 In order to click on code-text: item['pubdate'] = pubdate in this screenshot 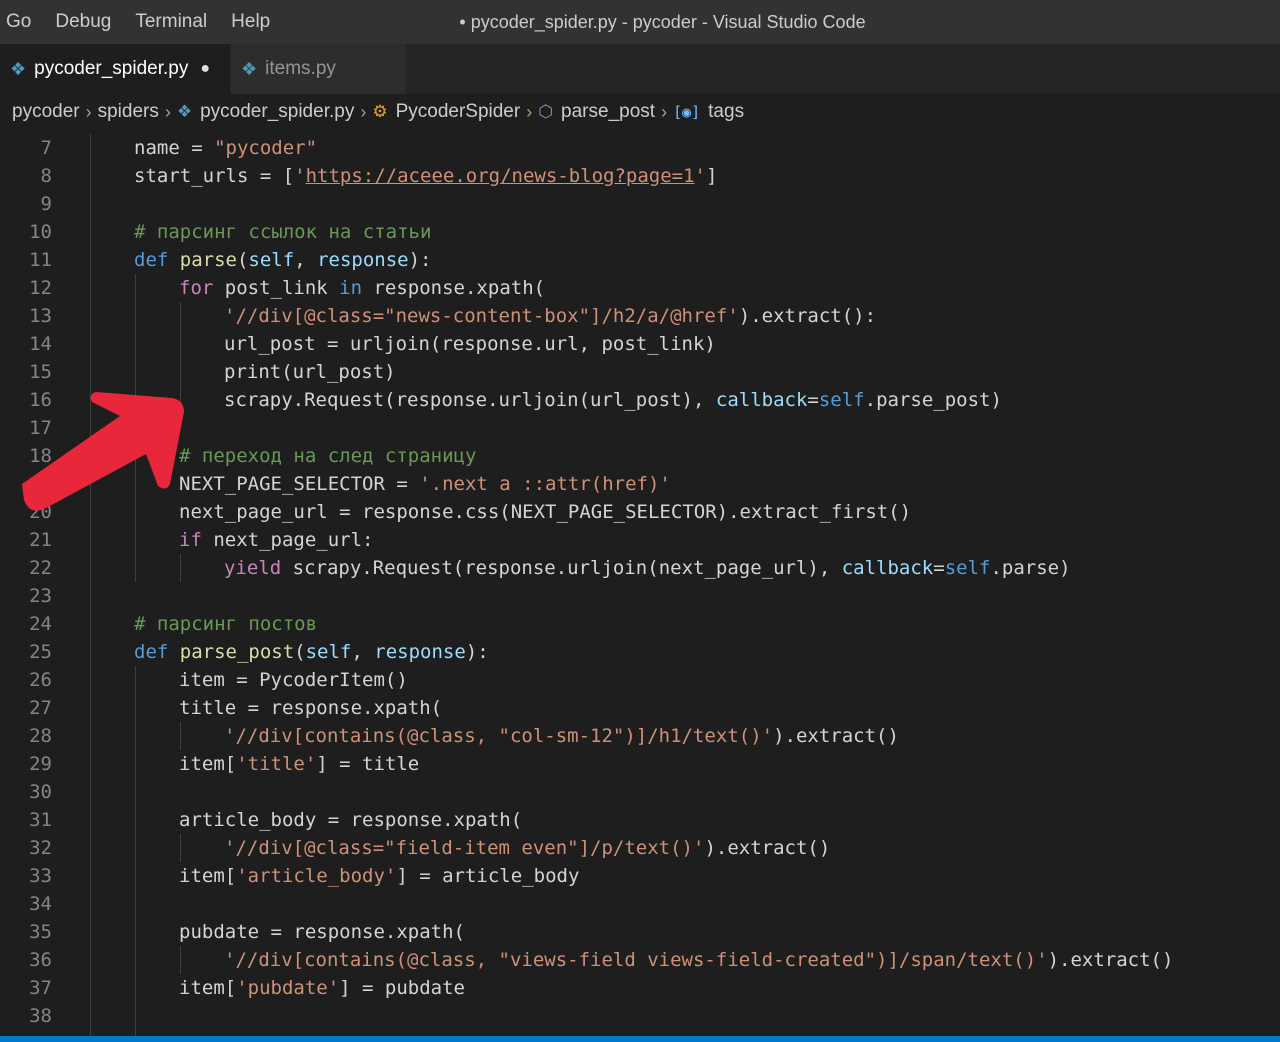, I will do `click(322, 988)`.